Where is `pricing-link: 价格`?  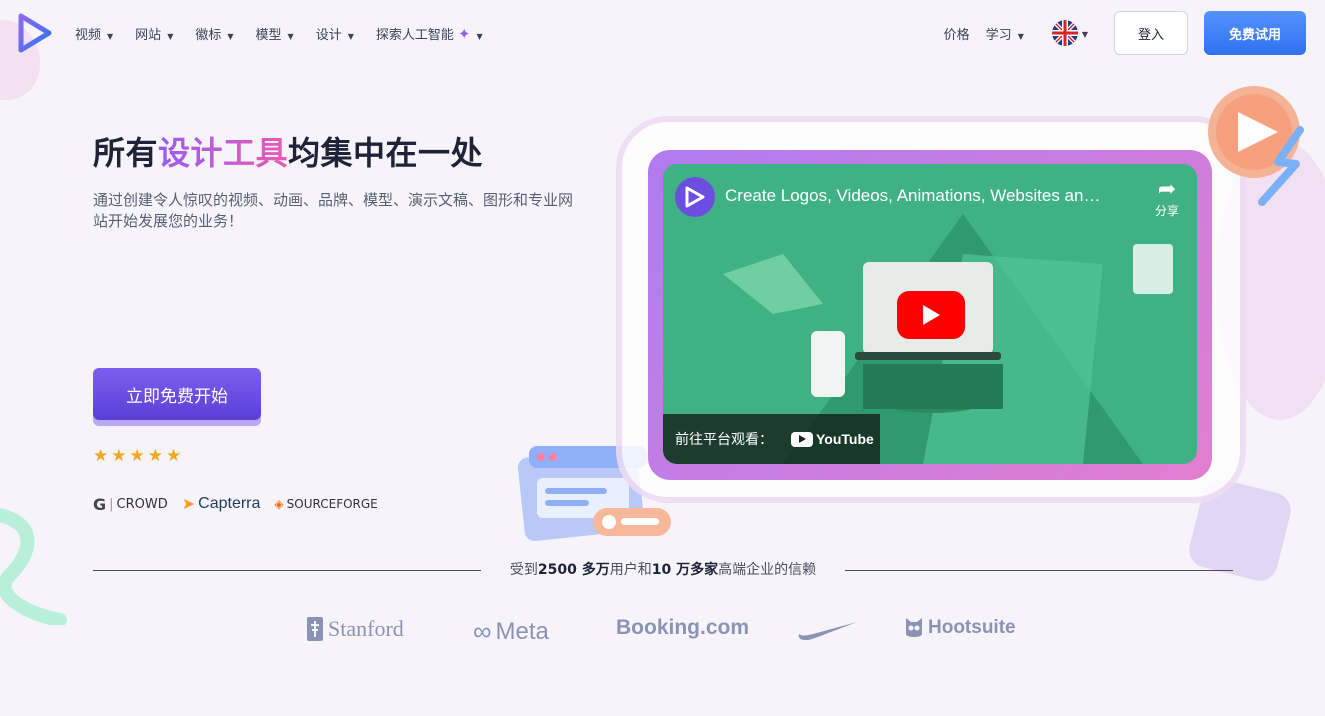
pricing-link: 价格 is located at coordinates (957, 33).